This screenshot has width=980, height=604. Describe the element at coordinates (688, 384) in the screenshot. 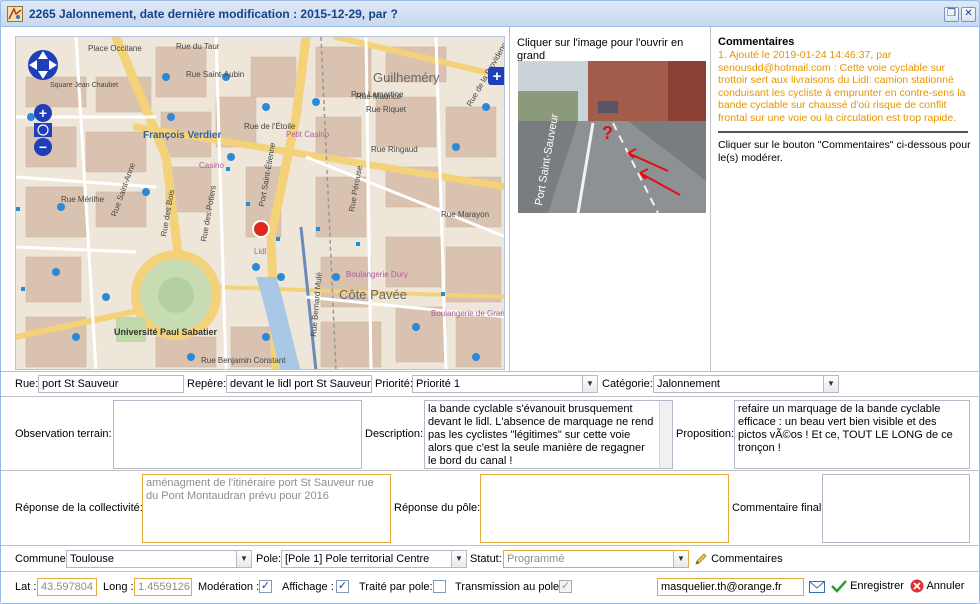

I see `categorie-value: Jalonnement` at that location.